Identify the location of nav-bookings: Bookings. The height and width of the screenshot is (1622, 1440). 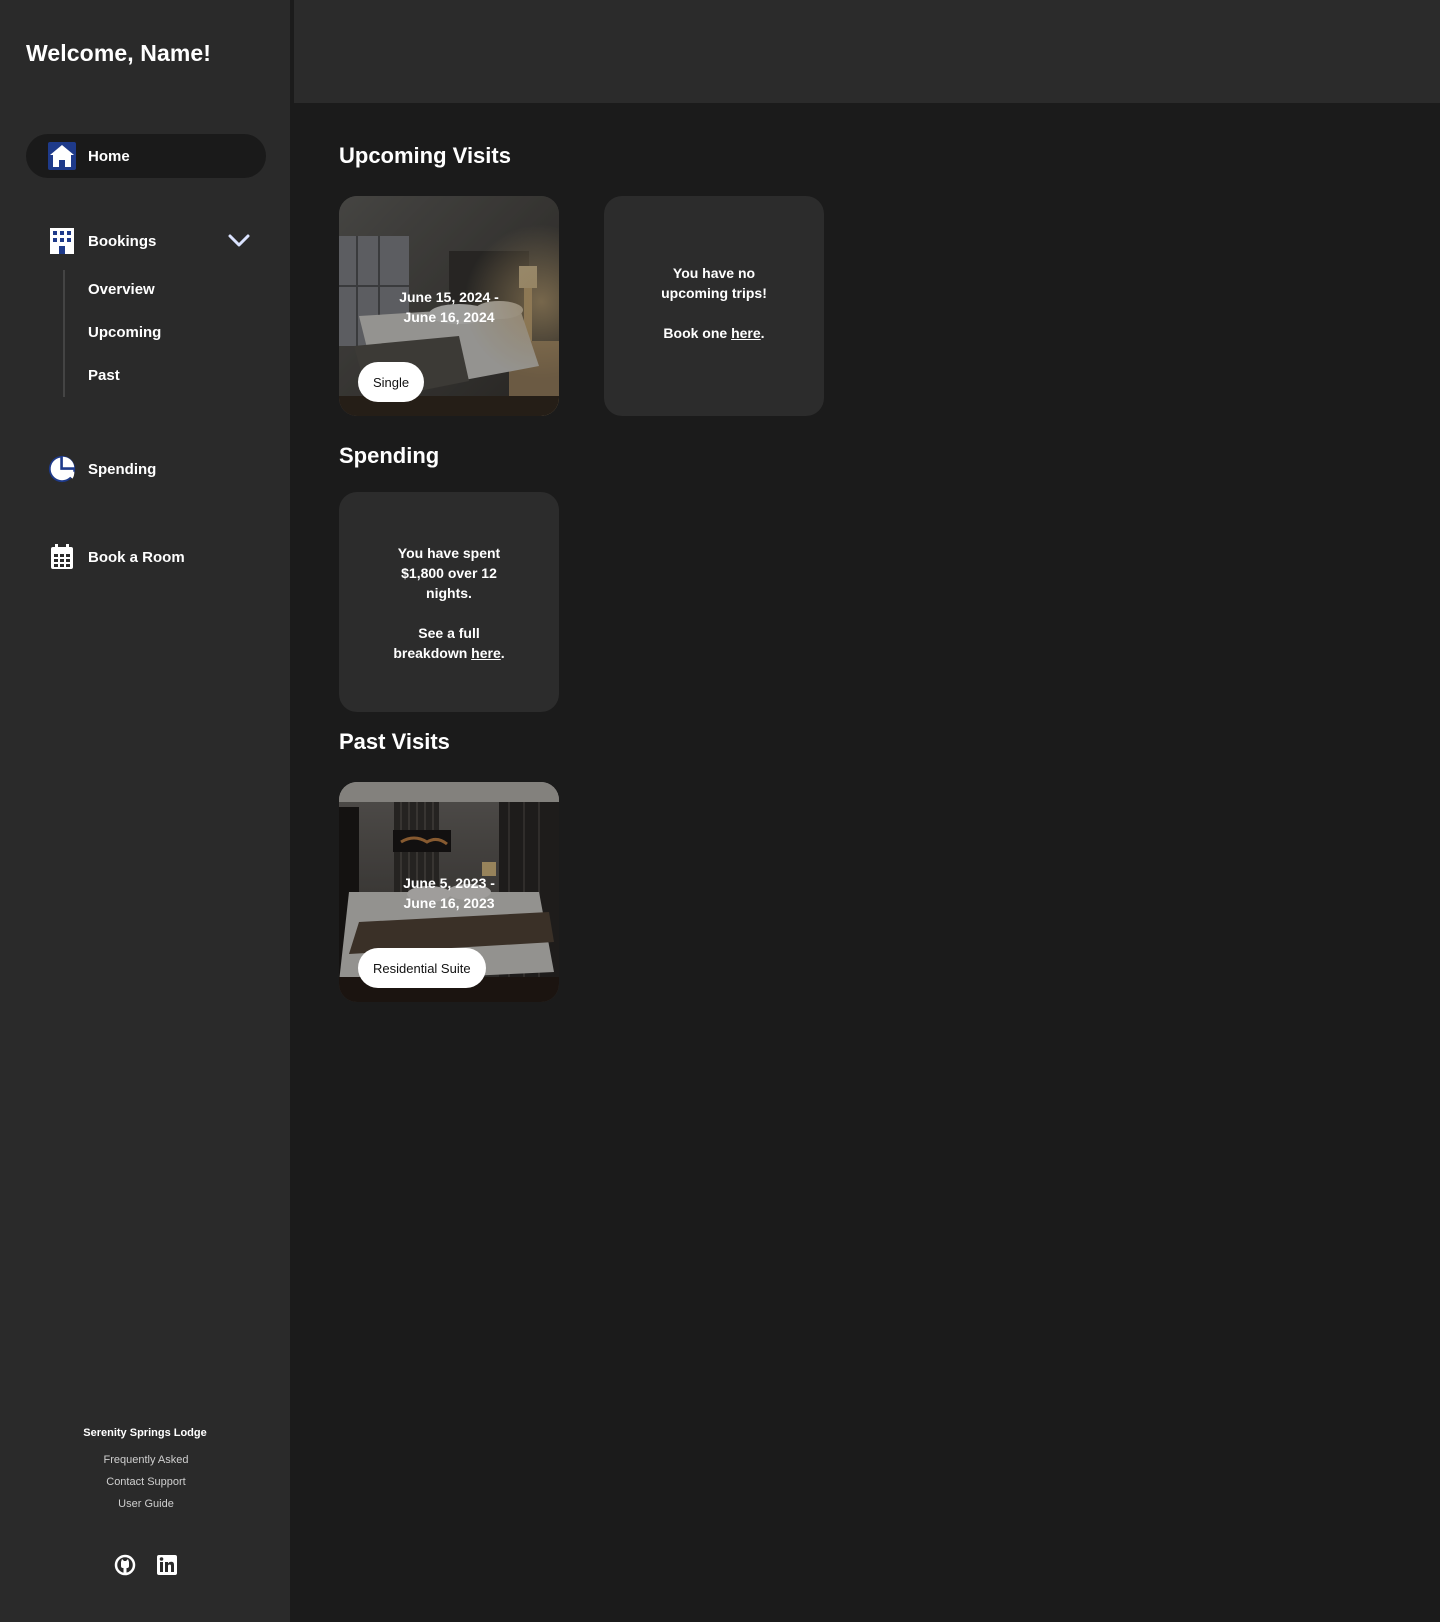
(146, 241).